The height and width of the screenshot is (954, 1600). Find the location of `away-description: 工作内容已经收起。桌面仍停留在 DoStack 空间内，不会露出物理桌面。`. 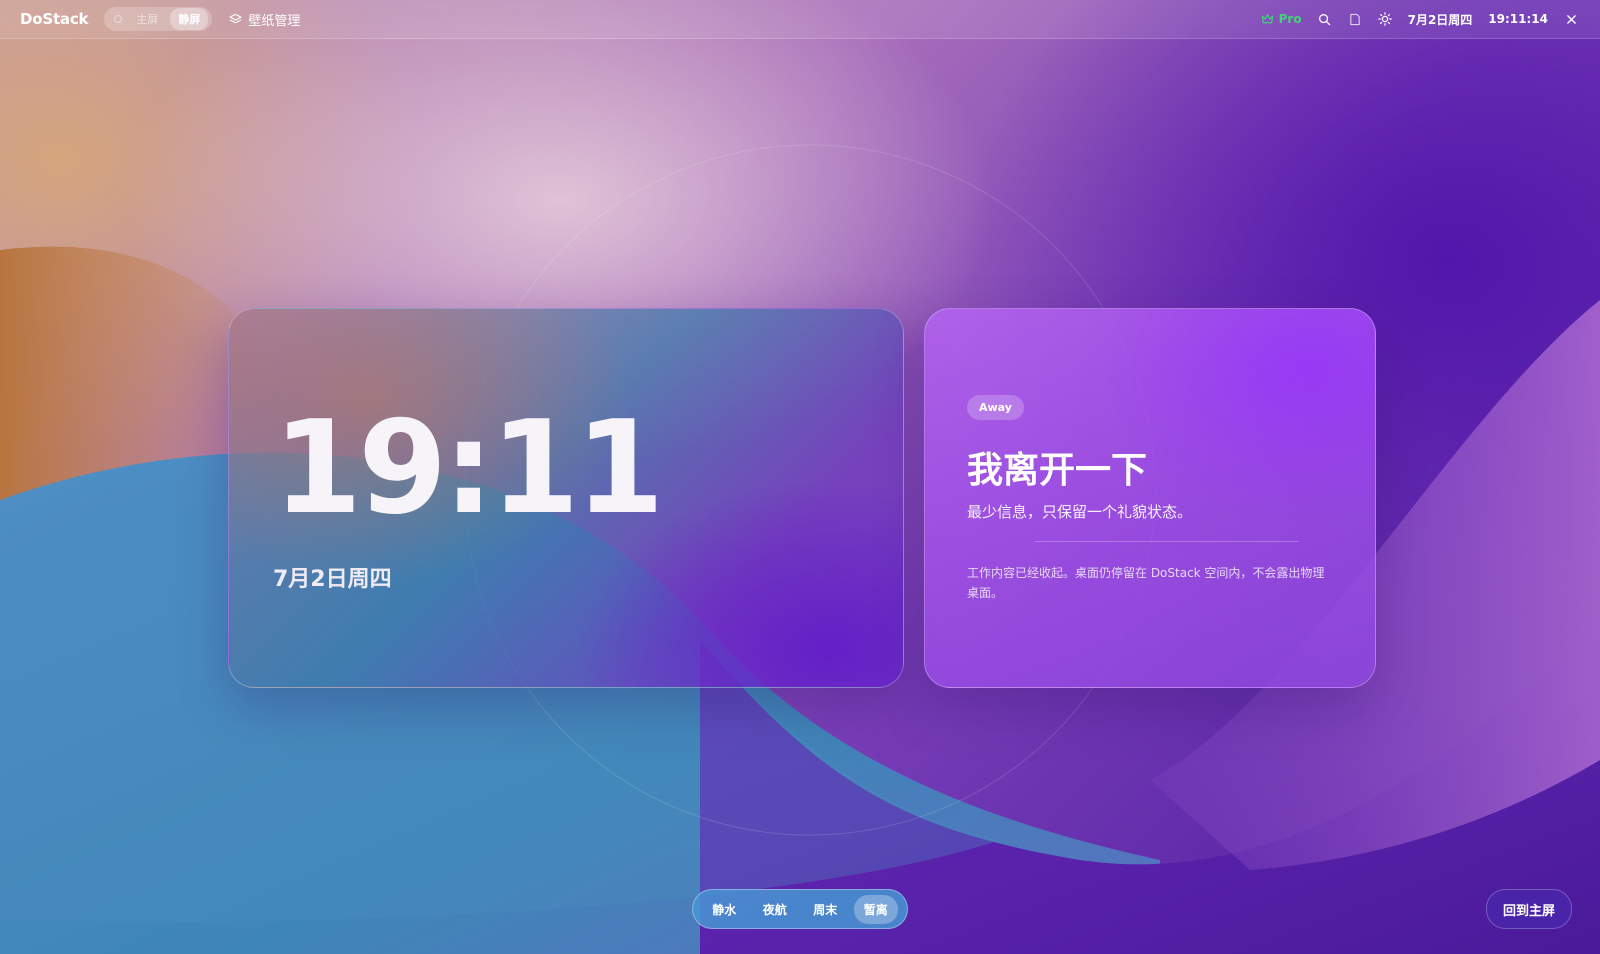

away-description: 工作内容已经收起。桌面仍停留在 DoStack 空间内，不会露出物理桌面。 is located at coordinates (1146, 583).